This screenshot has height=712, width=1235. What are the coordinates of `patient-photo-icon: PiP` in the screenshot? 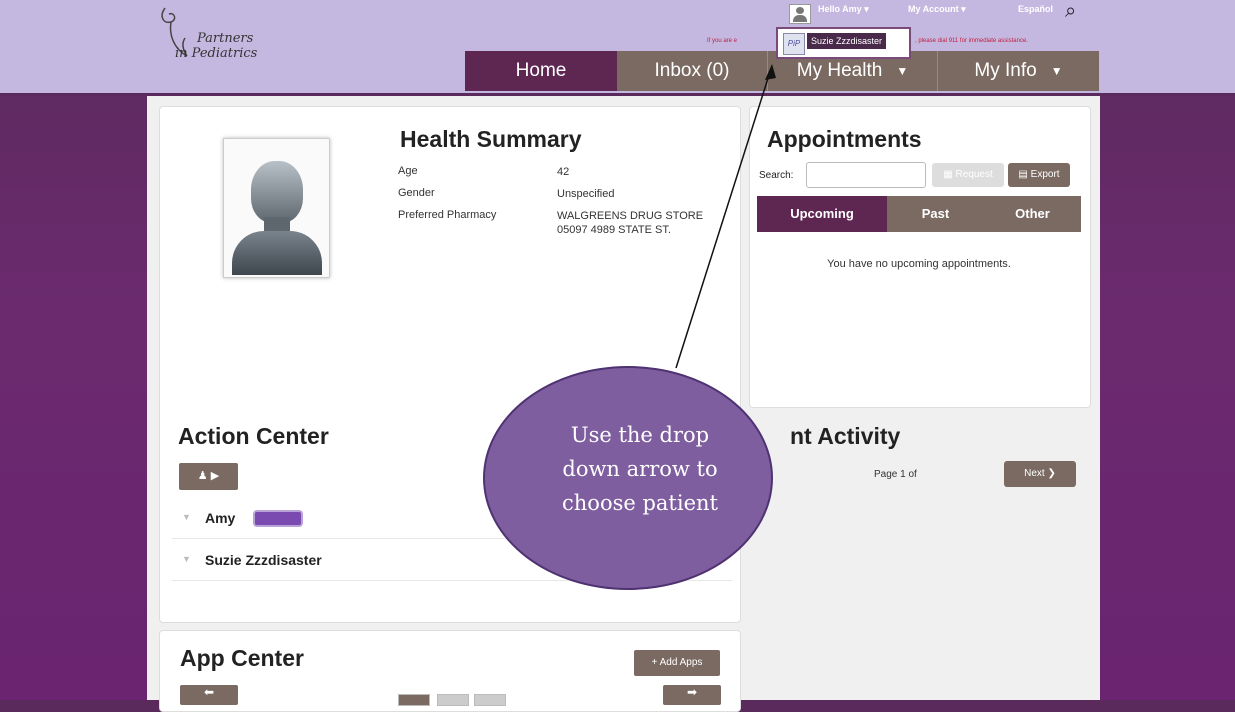 It's located at (794, 44).